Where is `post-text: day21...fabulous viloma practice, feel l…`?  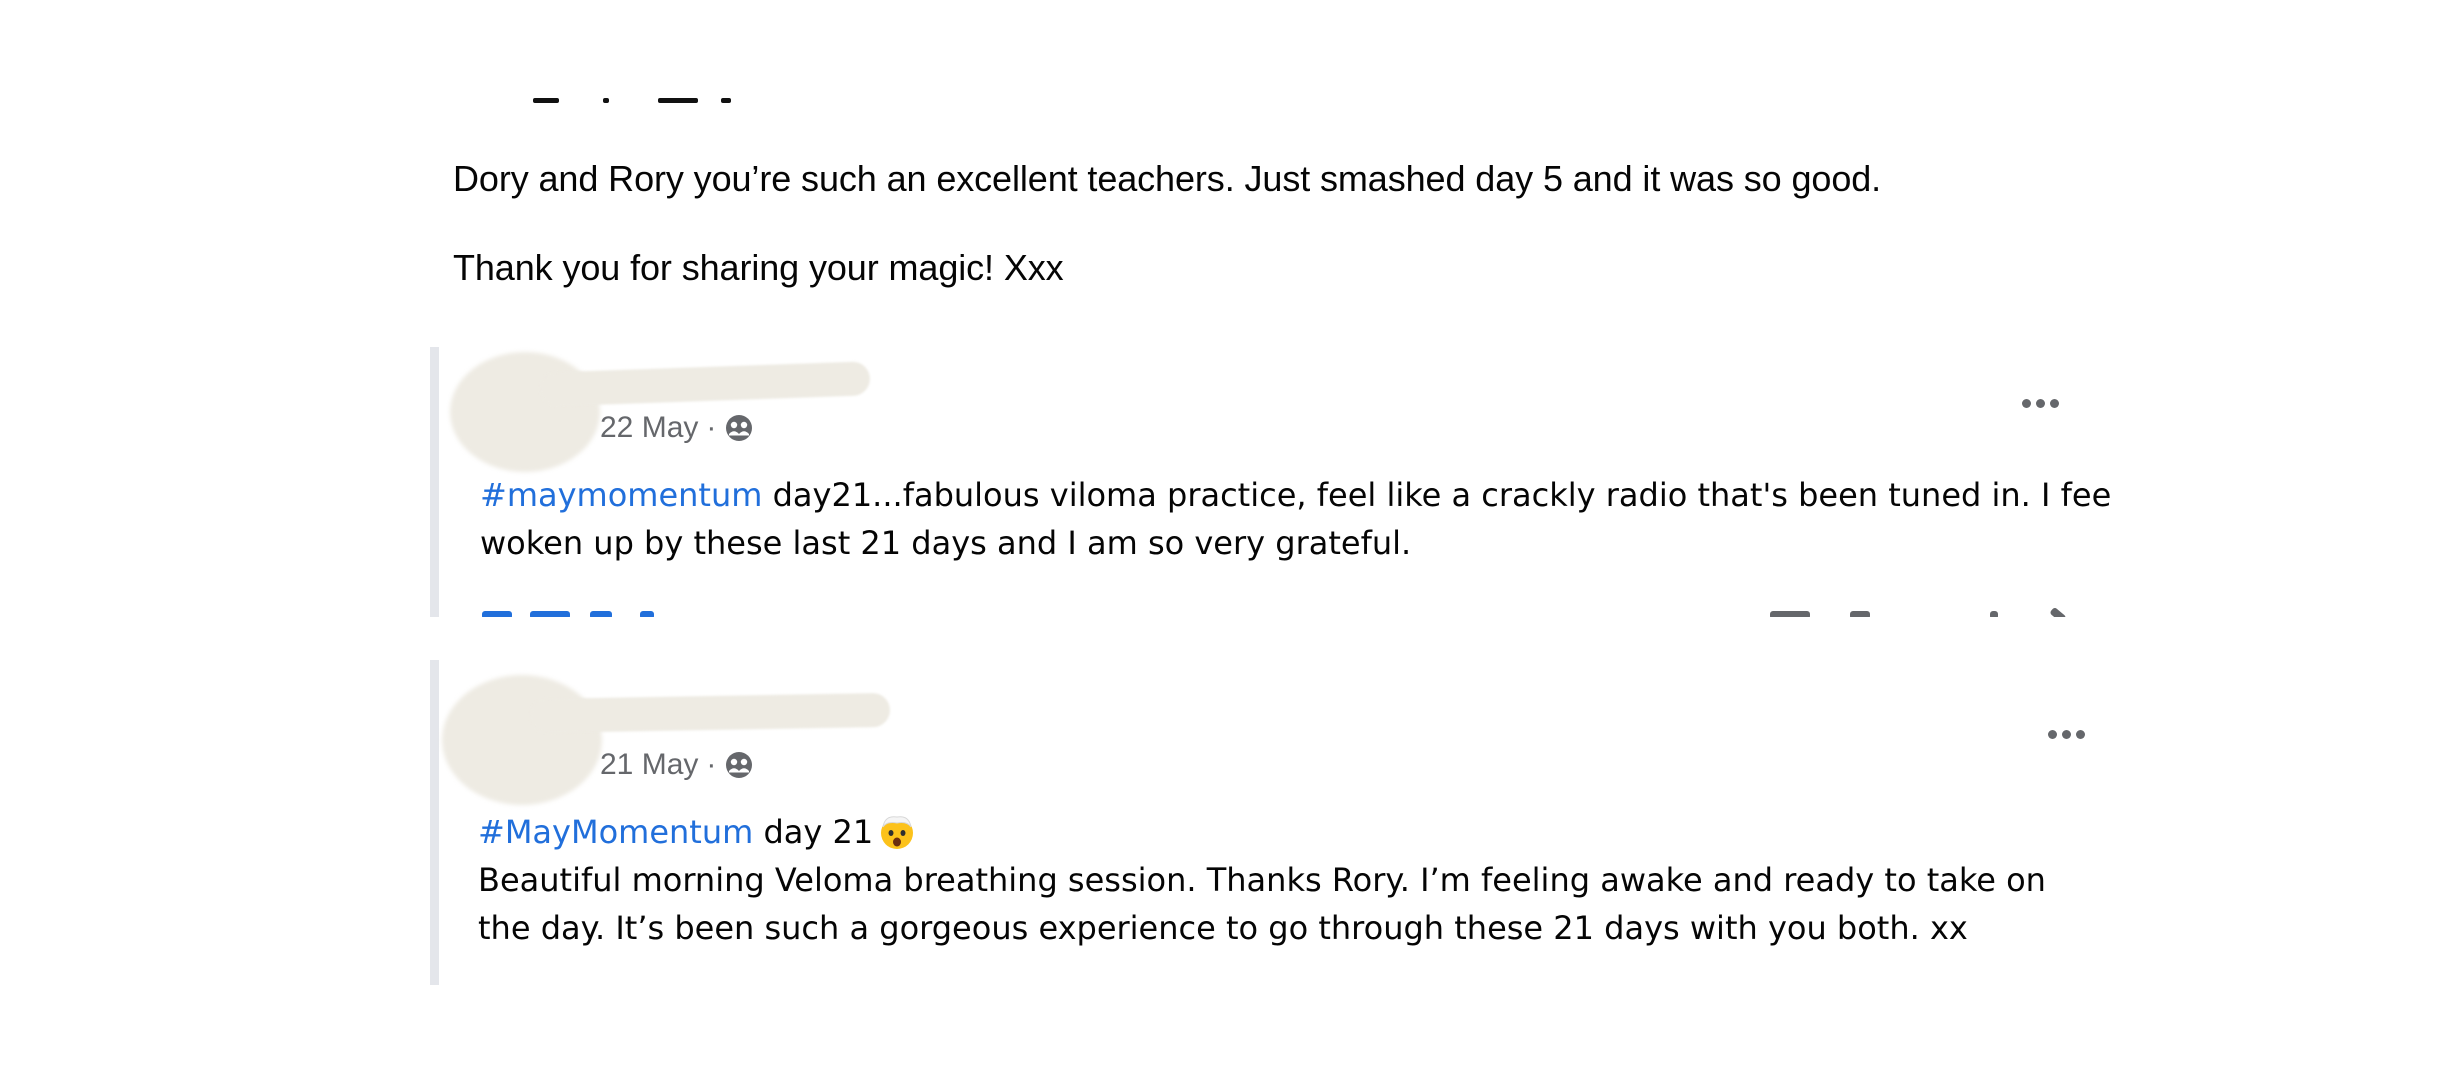 post-text: day21...fabulous viloma practice, feel l… is located at coordinates (1436, 495).